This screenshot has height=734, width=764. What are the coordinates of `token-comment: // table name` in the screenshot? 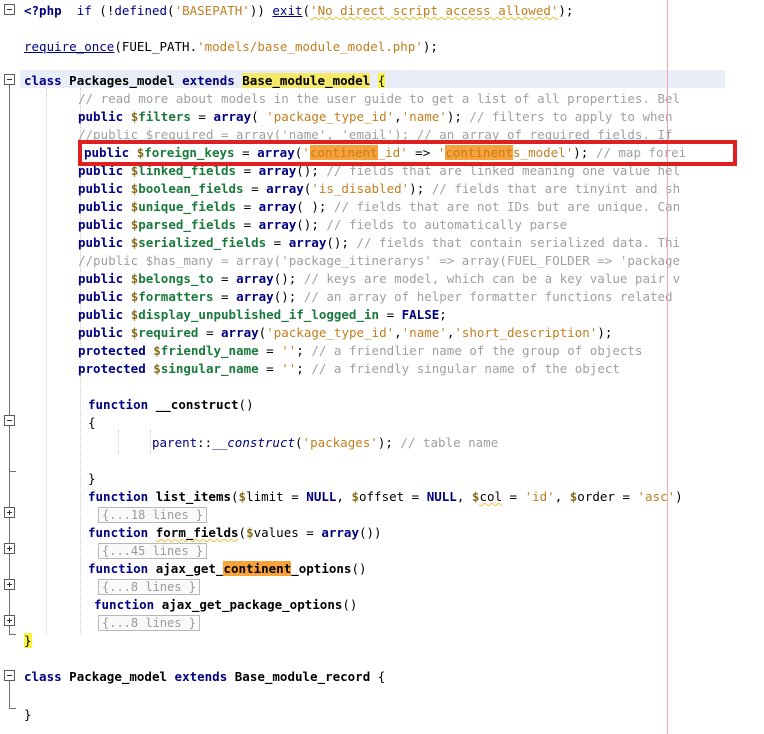 It's located at (449, 442).